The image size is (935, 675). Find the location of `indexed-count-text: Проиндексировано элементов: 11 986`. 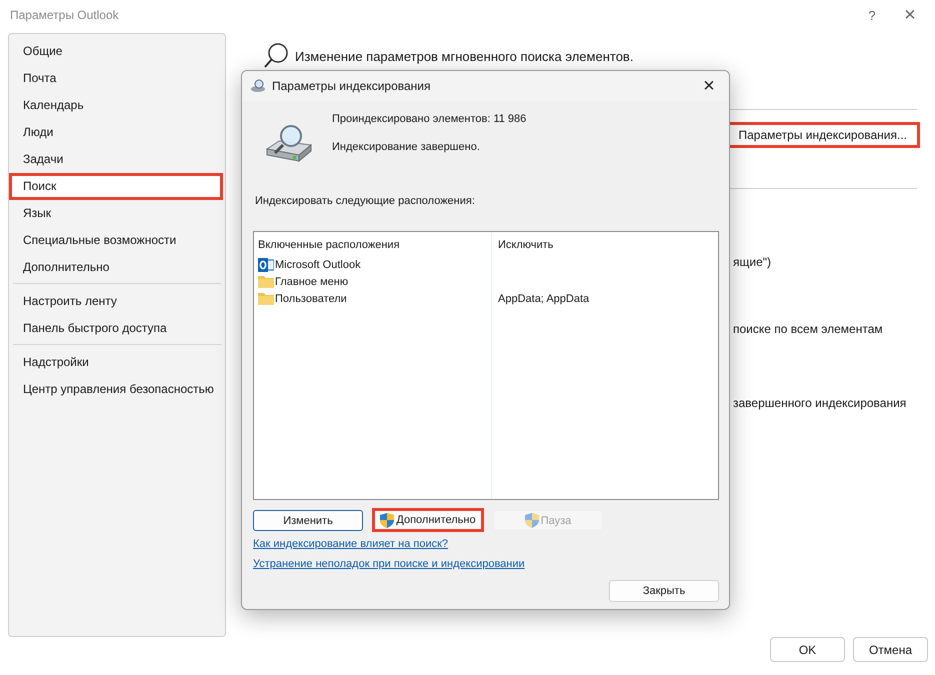

indexed-count-text: Проиндексировано элементов: 11 986 is located at coordinates (429, 119).